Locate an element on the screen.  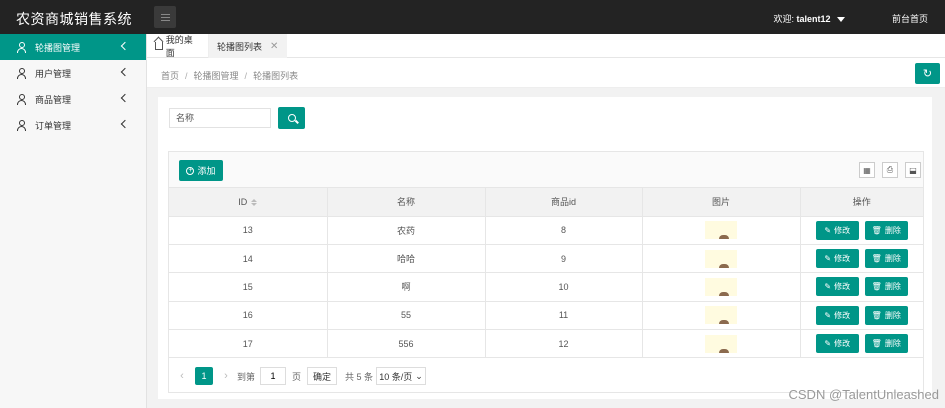
goto-prefix: 到第 is located at coordinates (246, 376).